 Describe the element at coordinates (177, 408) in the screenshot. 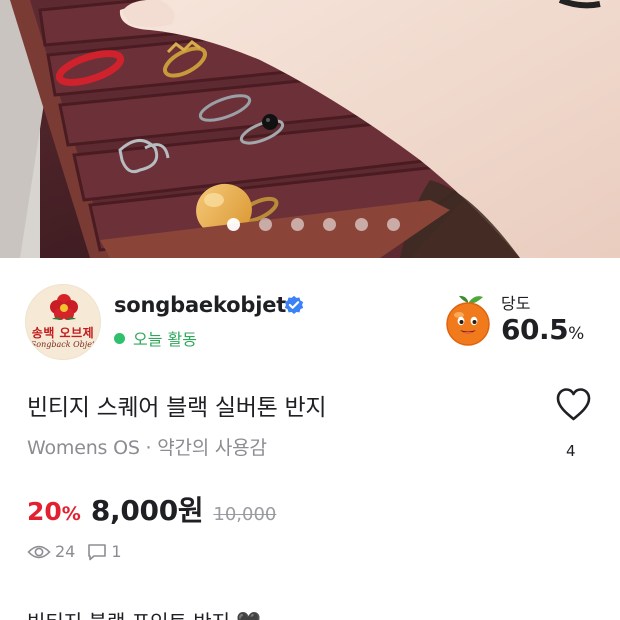

I see `product-title: 빈티지 스퀘어 블랙 실버톤 반지` at that location.